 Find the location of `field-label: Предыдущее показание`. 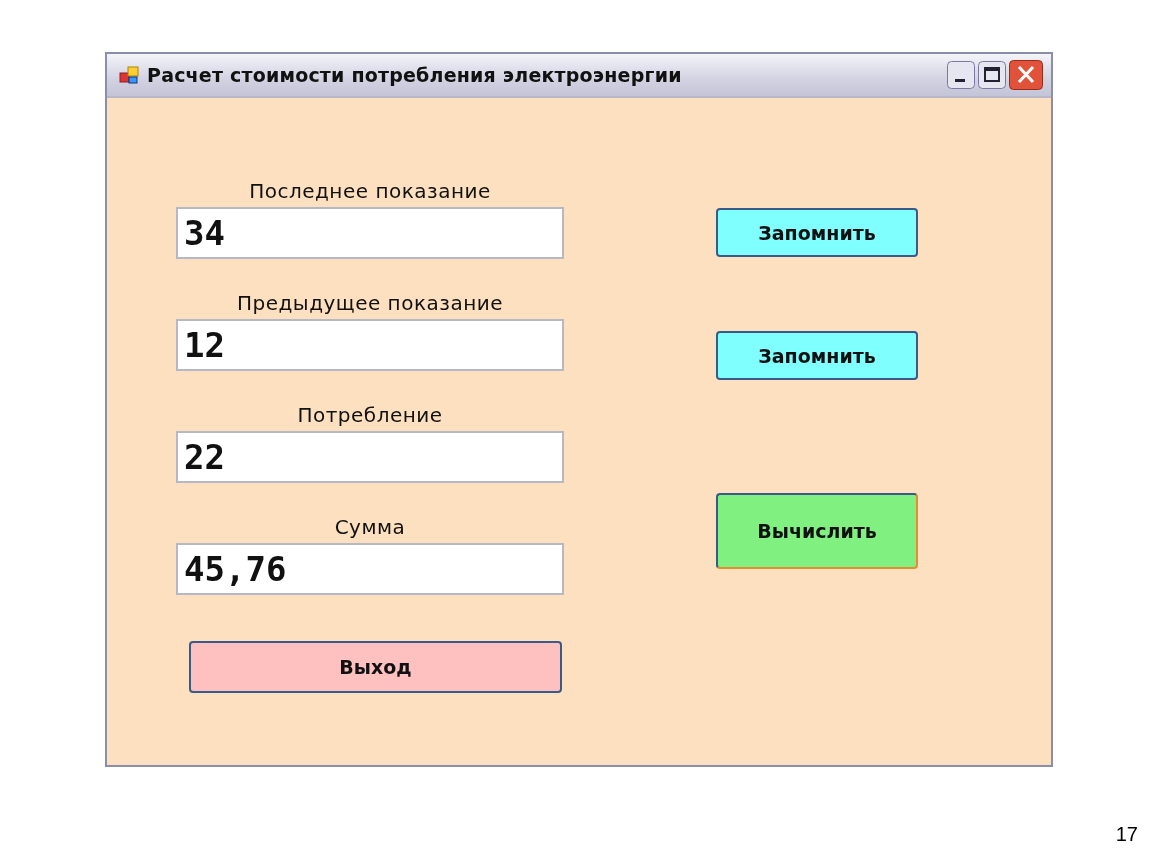

field-label: Предыдущее показание is located at coordinates (369, 303).